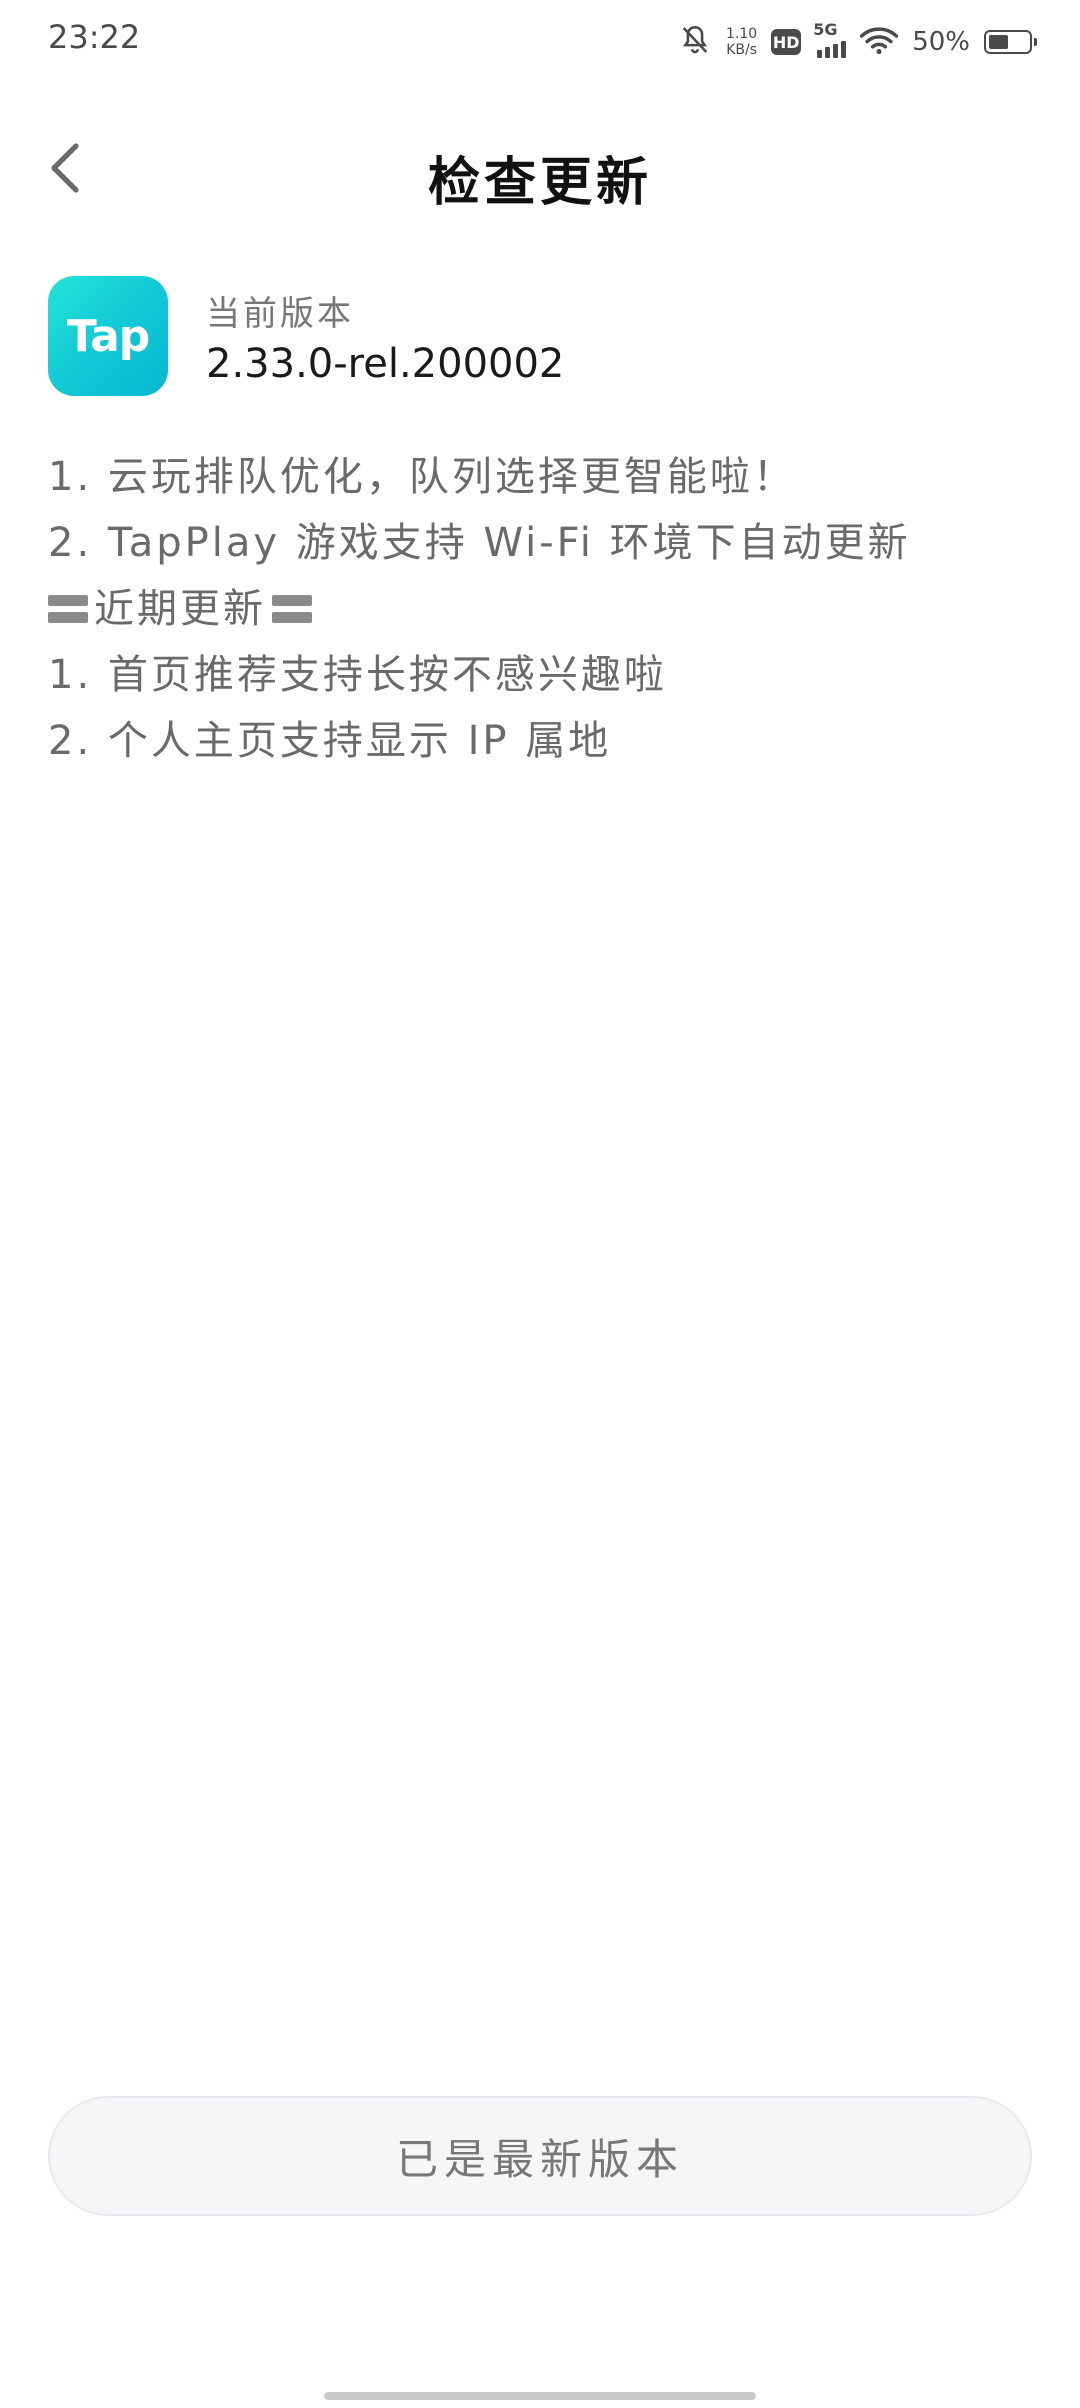  I want to click on app-logo-text: Tap, so click(108, 336).